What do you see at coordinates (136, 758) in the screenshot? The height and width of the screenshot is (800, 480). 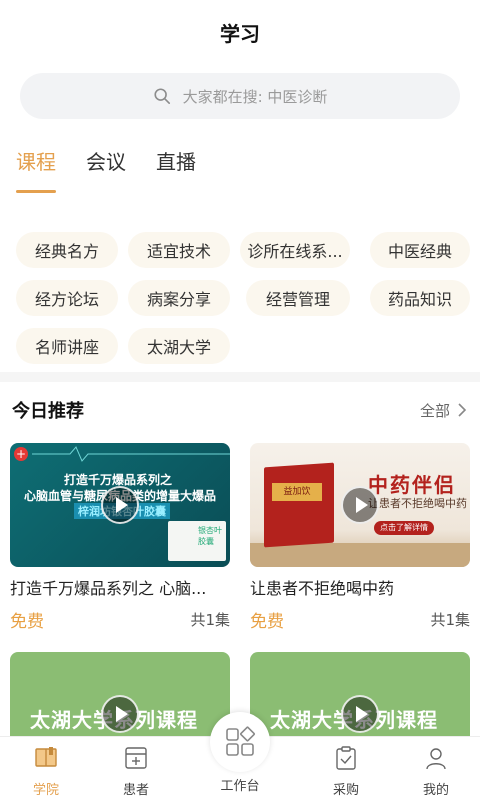 I see `patient-icon` at bounding box center [136, 758].